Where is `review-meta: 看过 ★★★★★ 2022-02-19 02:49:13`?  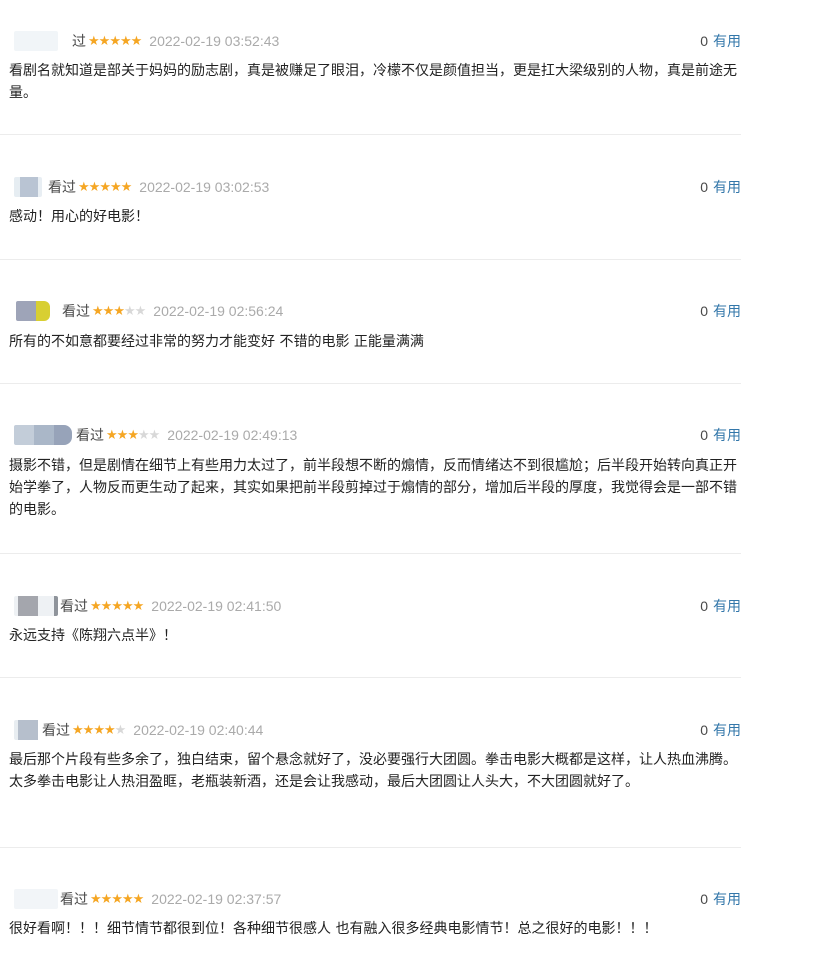
review-meta: 看过 ★★★★★ 2022-02-19 02:49:13 is located at coordinates (148, 435).